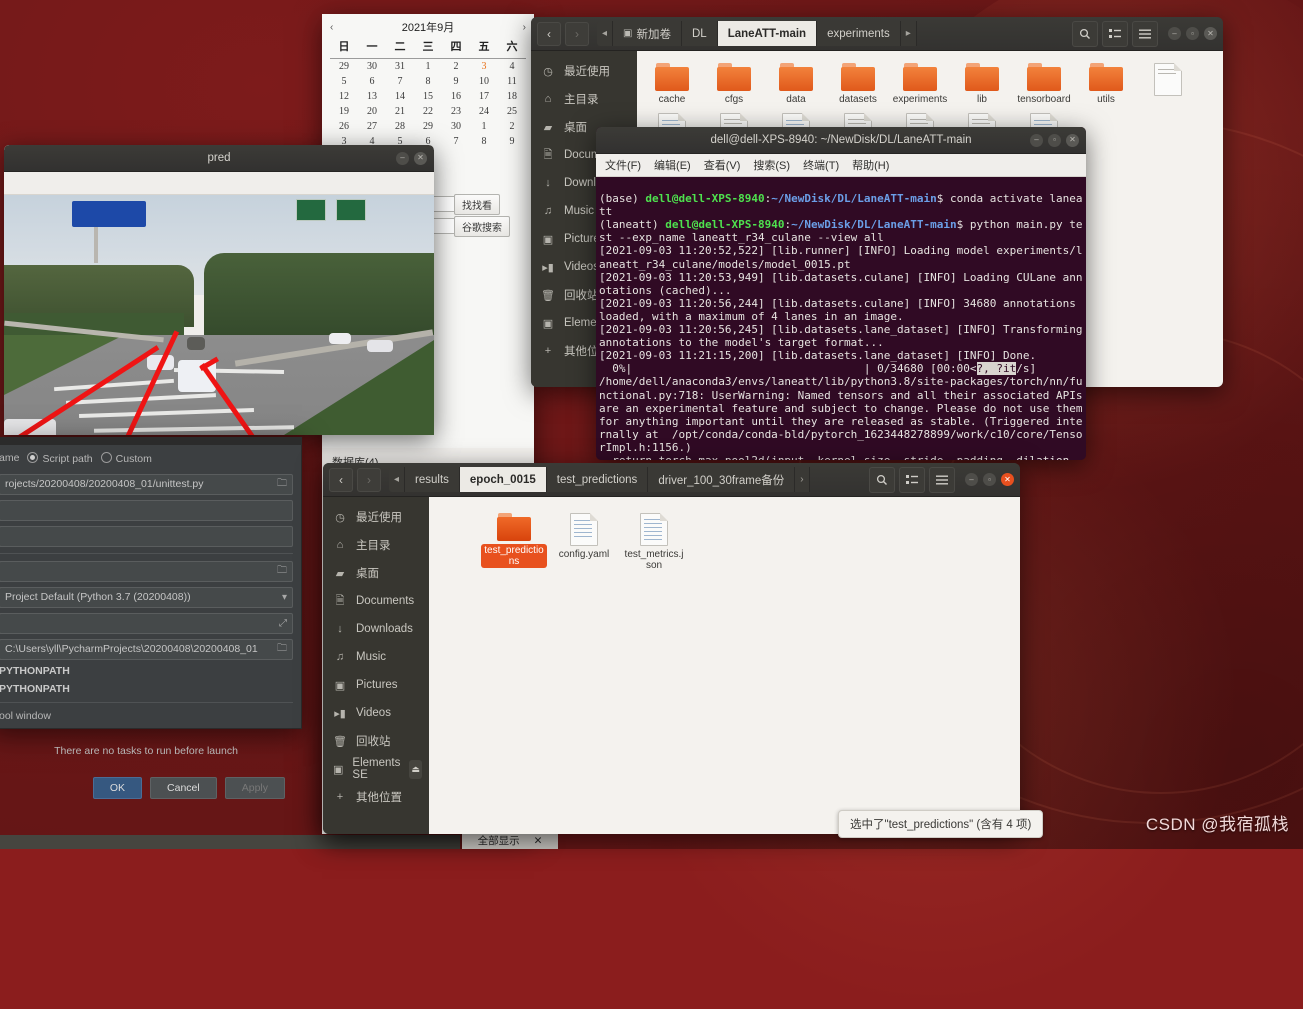 The image size is (1303, 1009). I want to click on terminal-window-buttons: – ▫ ✕, so click(1054, 140).